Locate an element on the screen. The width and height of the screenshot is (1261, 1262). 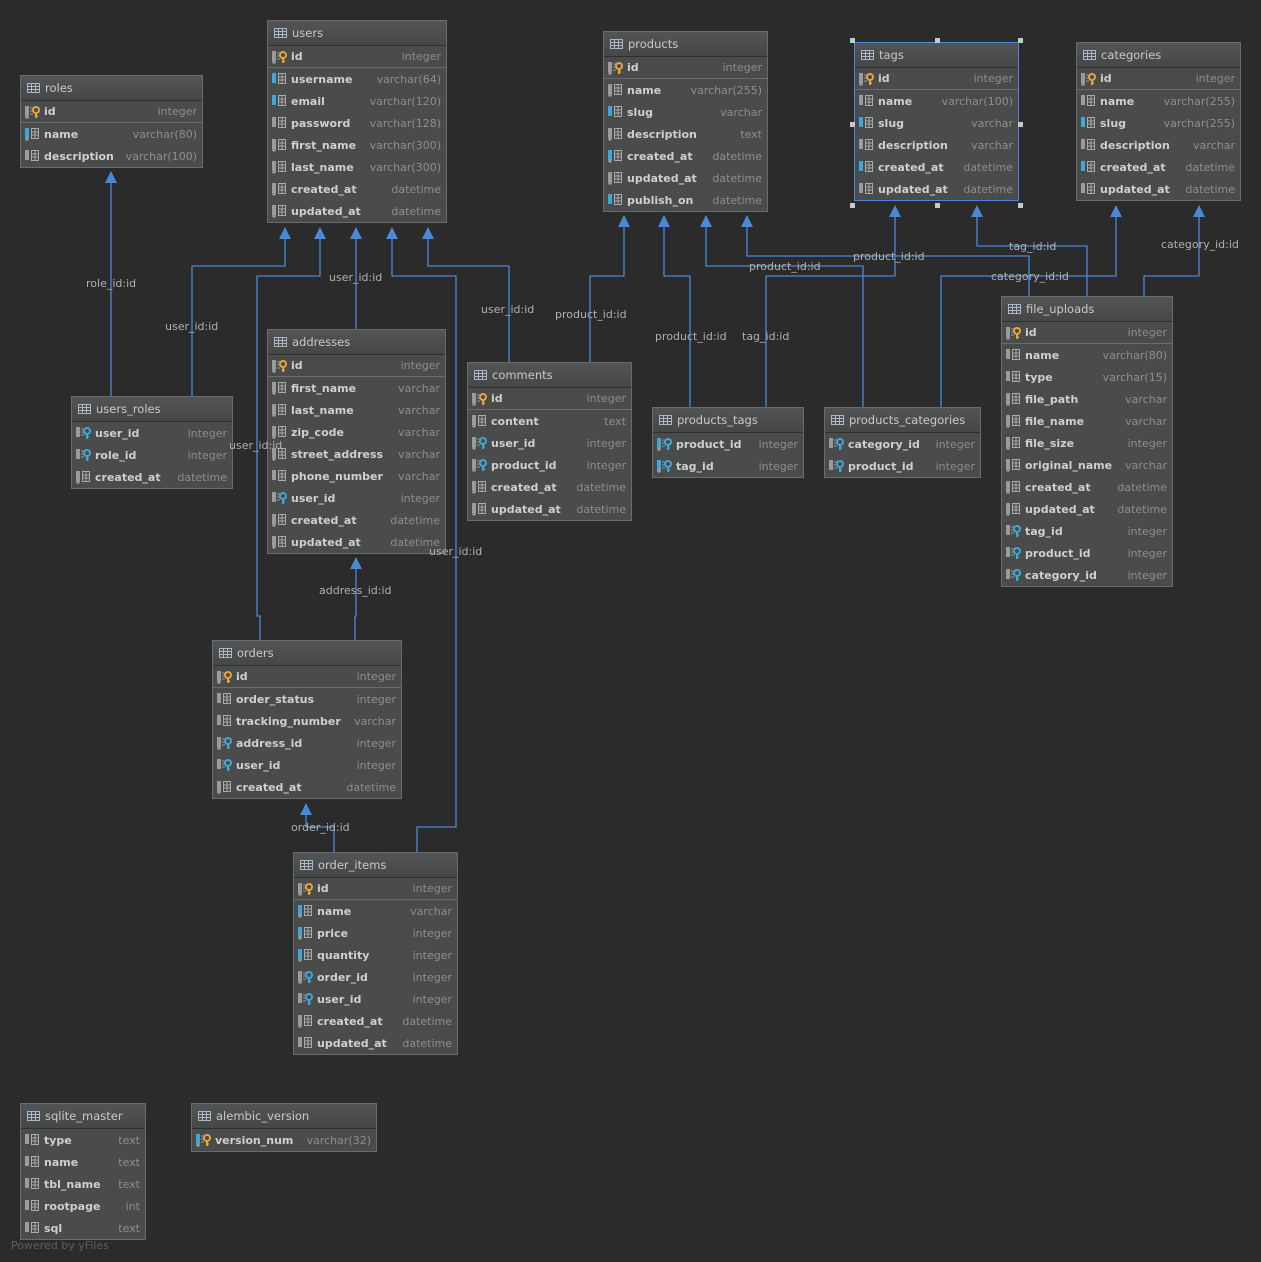
column-row: email varchar(120) is located at coordinates (357, 101).